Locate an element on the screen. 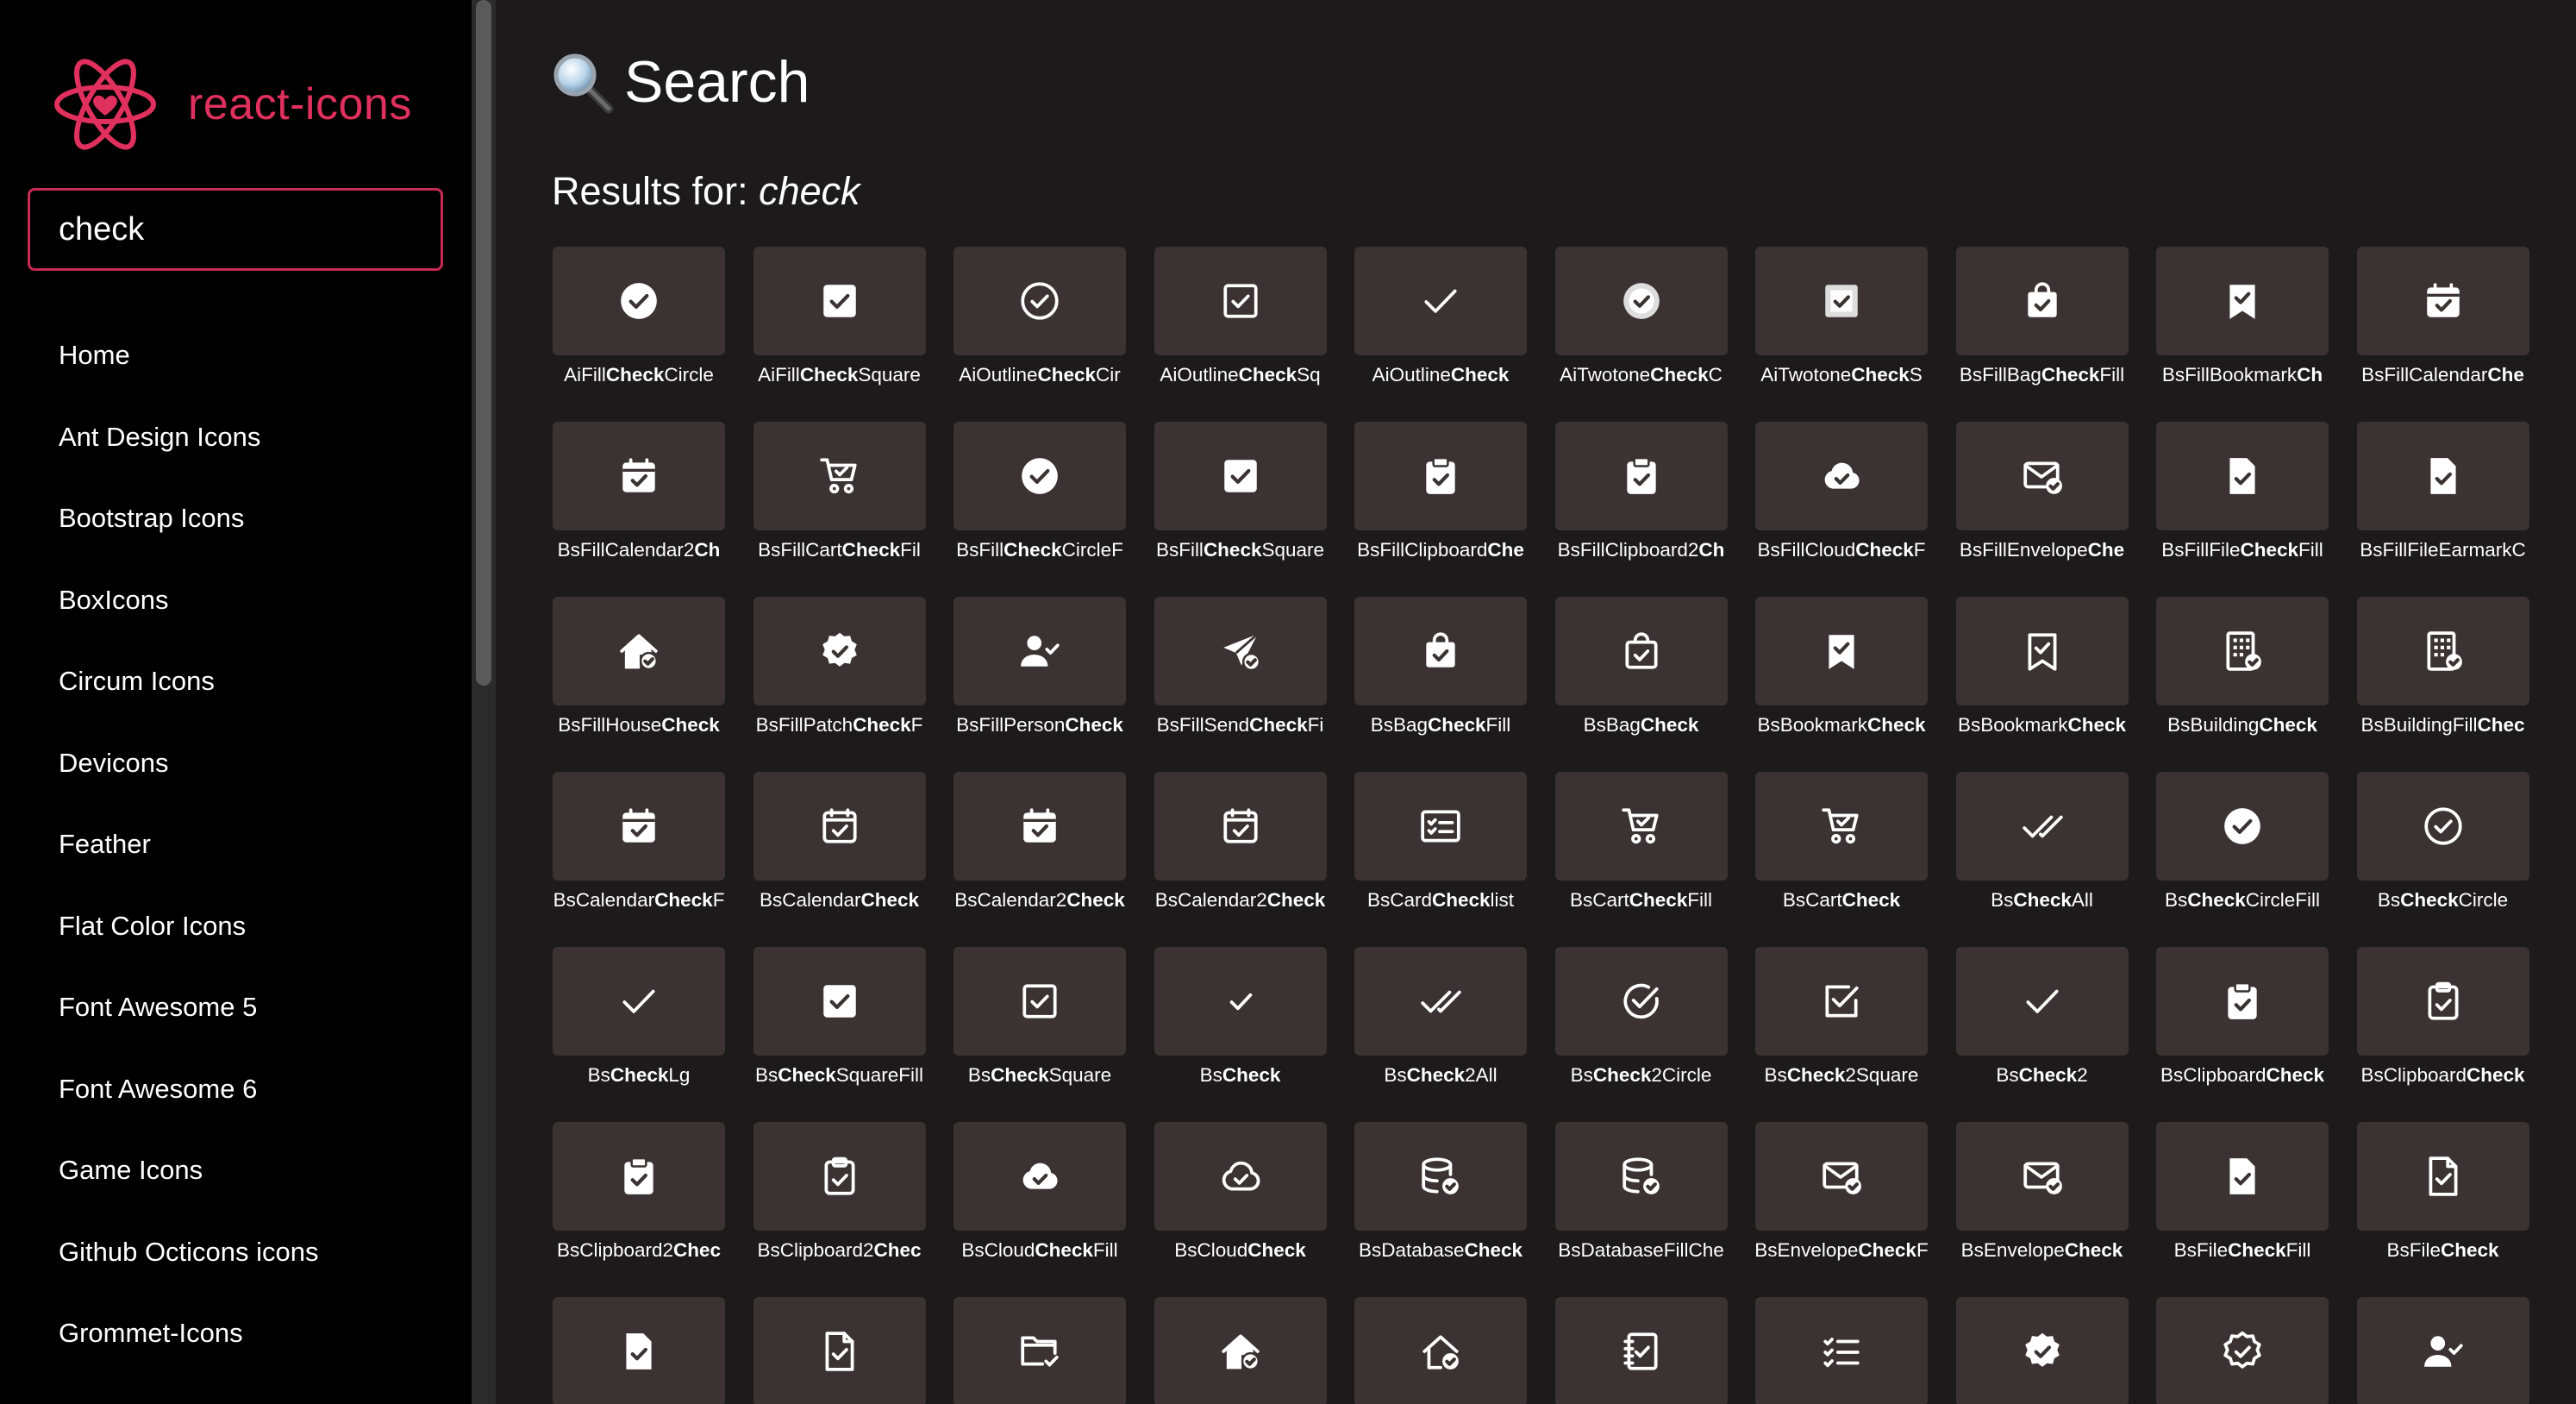 Image resolution: width=2576 pixels, height=1404 pixels. icon-card: BsCheckSquare is located at coordinates (1039, 1034).